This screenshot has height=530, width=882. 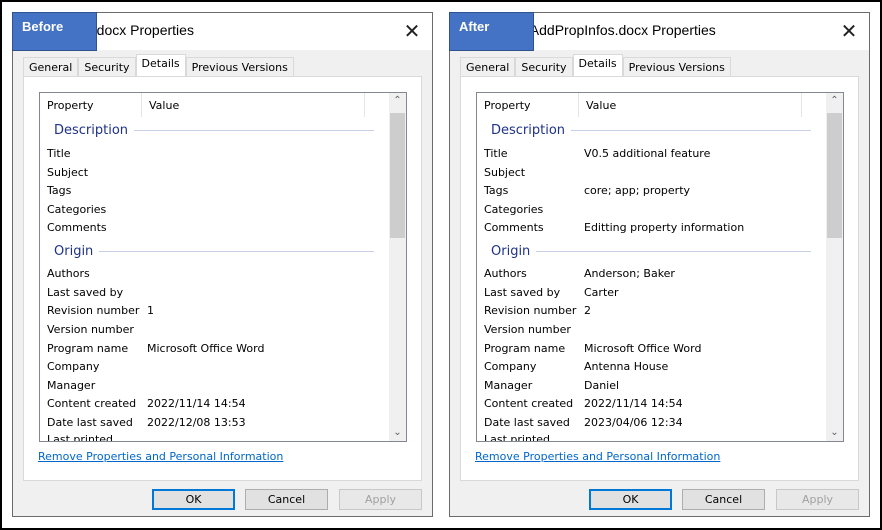 What do you see at coordinates (514, 209) in the screenshot?
I see `property-name: Categories` at bounding box center [514, 209].